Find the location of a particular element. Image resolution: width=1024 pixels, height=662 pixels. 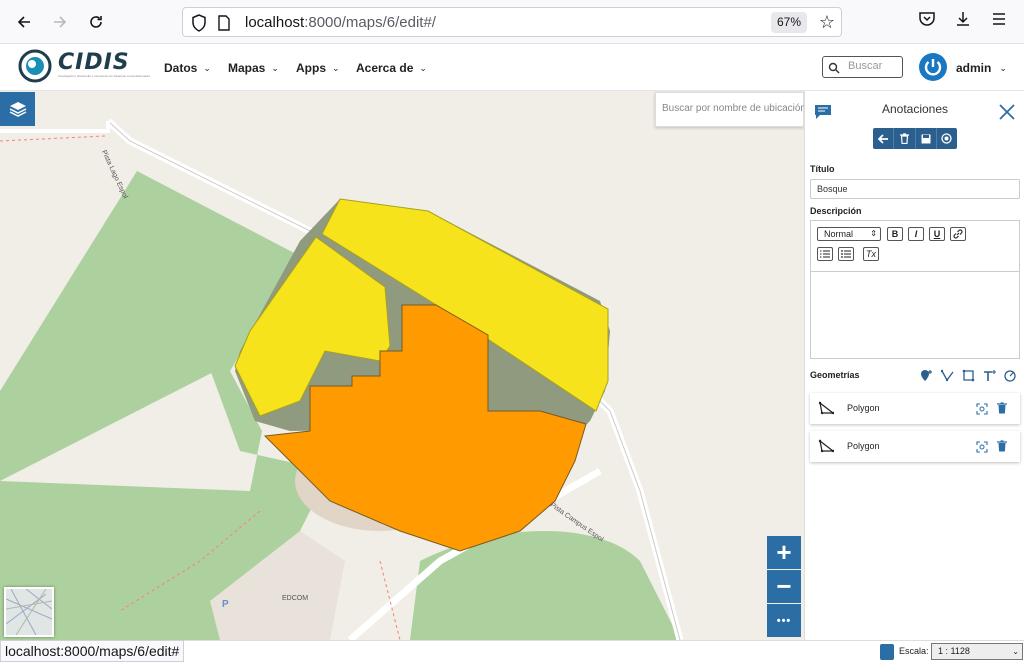

annotation-toolbar is located at coordinates (915, 138).